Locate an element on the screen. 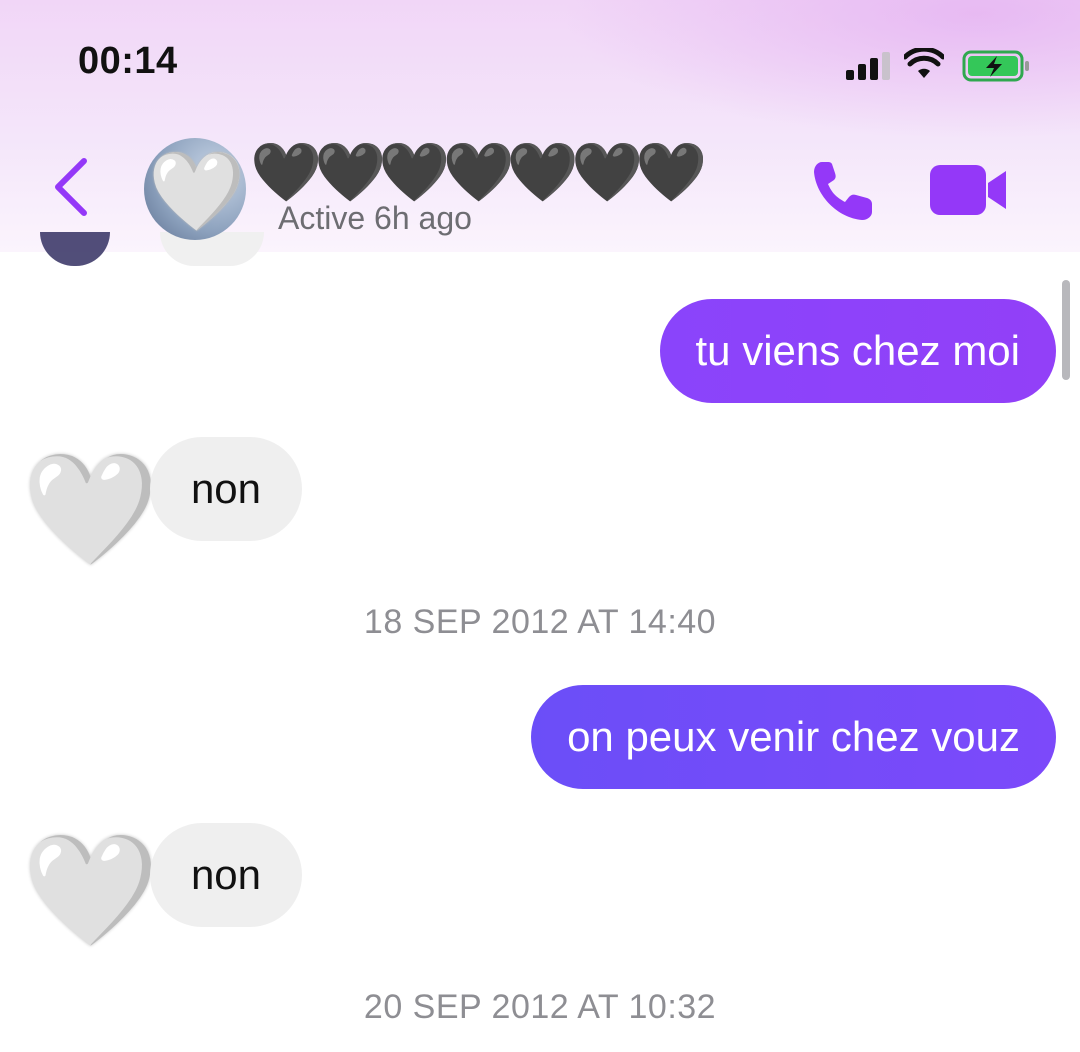 The image size is (1080, 1052). outgoing-message: tu viens chez moi is located at coordinates (857, 351).